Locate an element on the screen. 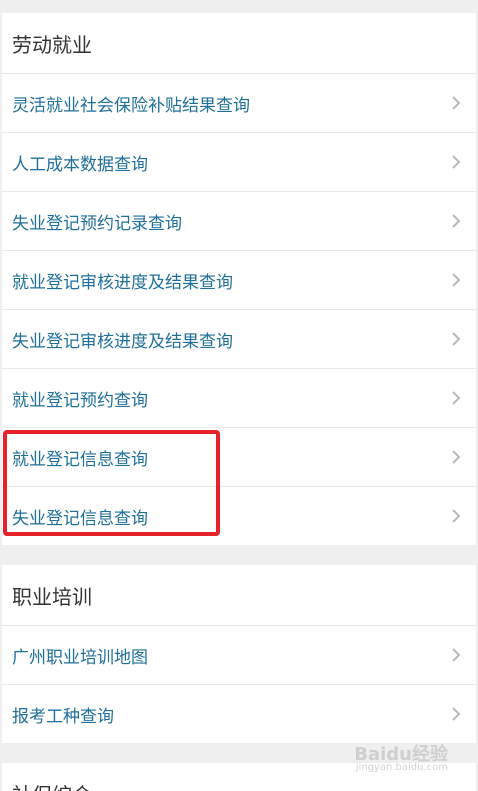 The height and width of the screenshot is (791, 478). list-item-employment-info: 就业登记信息查询 is located at coordinates (239, 456).